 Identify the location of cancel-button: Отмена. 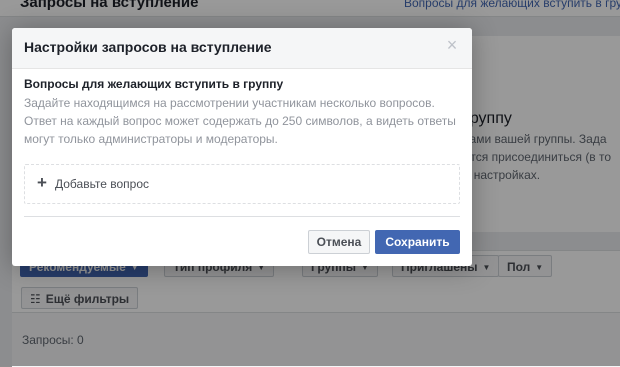
(339, 242).